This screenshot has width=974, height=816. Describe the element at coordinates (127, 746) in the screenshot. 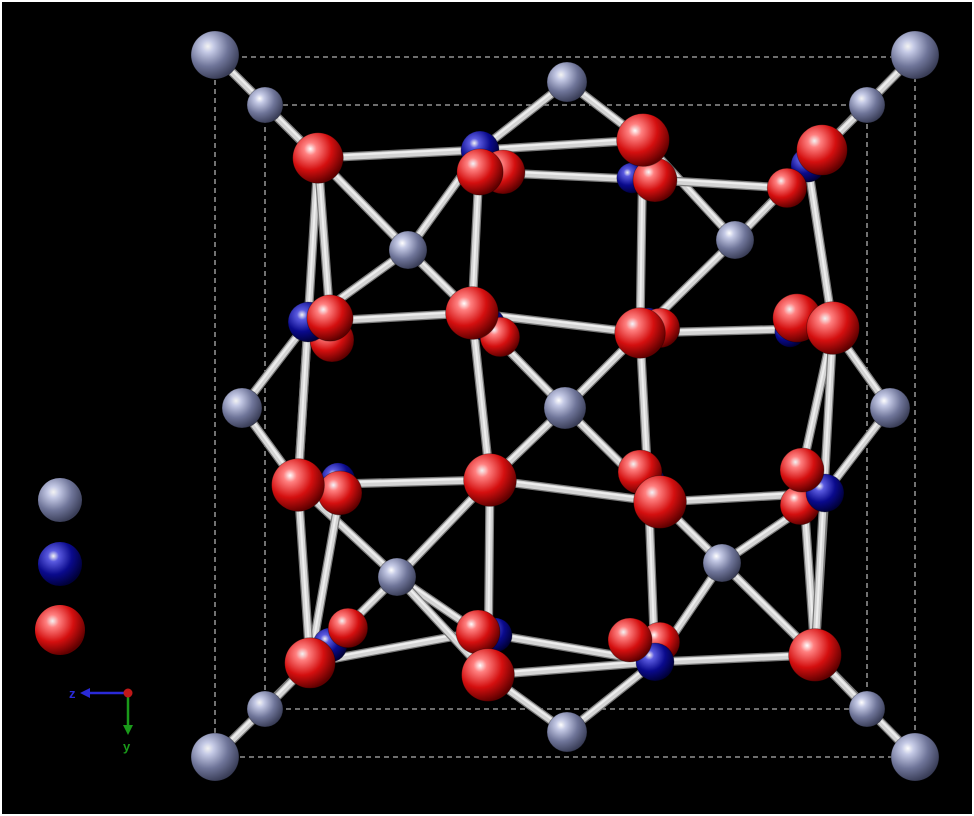

I see `y-axis-label: y` at that location.